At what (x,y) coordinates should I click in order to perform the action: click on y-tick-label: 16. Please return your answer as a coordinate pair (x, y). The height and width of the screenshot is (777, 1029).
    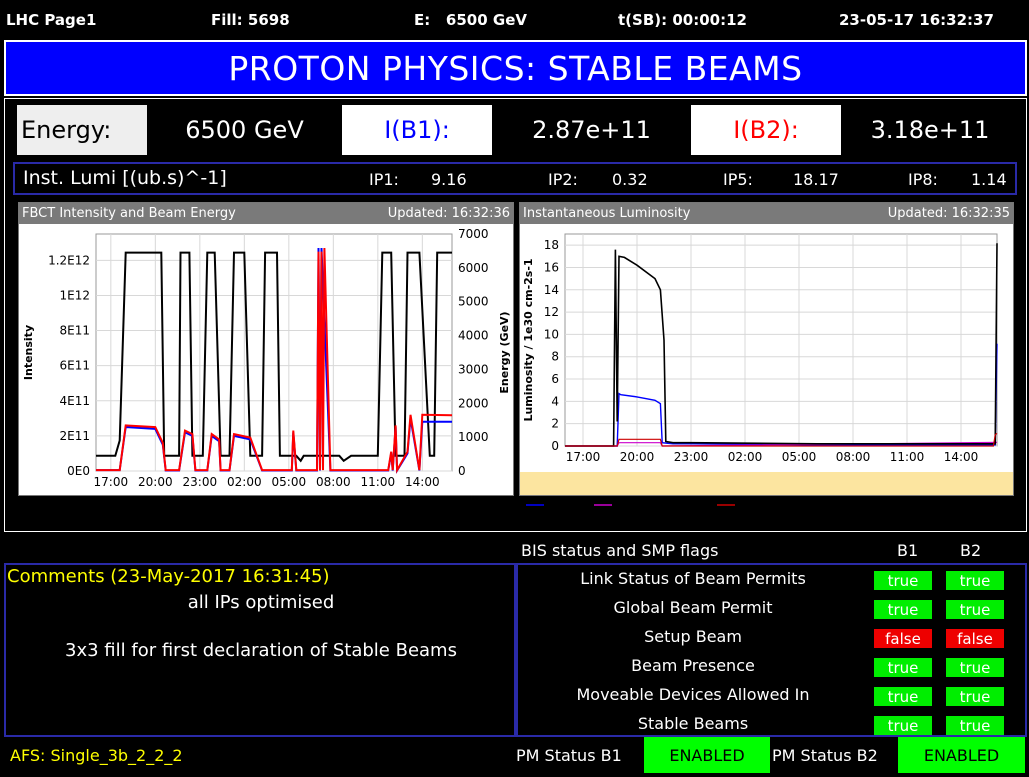
    Looking at the image, I should click on (551, 267).